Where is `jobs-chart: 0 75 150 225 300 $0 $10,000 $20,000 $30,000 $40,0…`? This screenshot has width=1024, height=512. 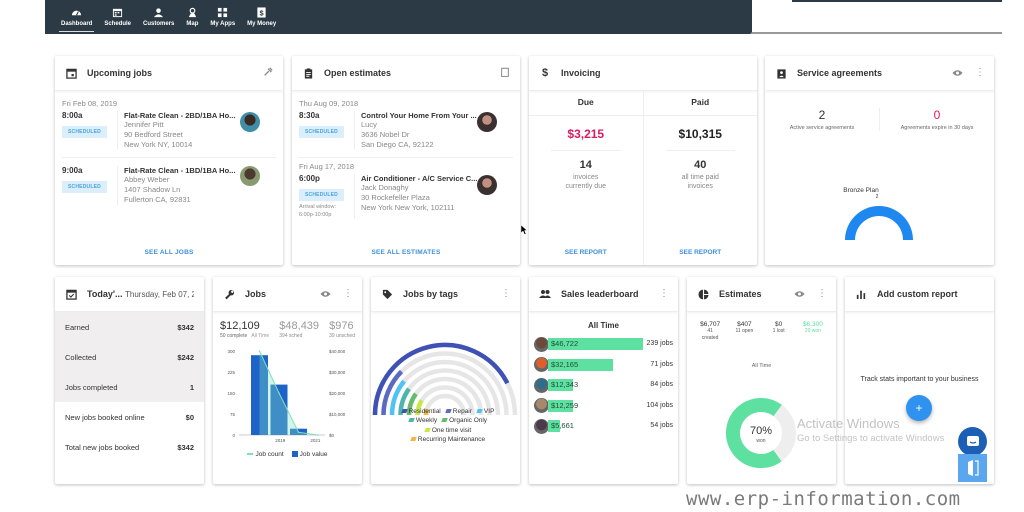 jobs-chart: 0 75 150 225 300 $0 $10,000 $20,000 $30,000 $40,0… is located at coordinates (286, 396).